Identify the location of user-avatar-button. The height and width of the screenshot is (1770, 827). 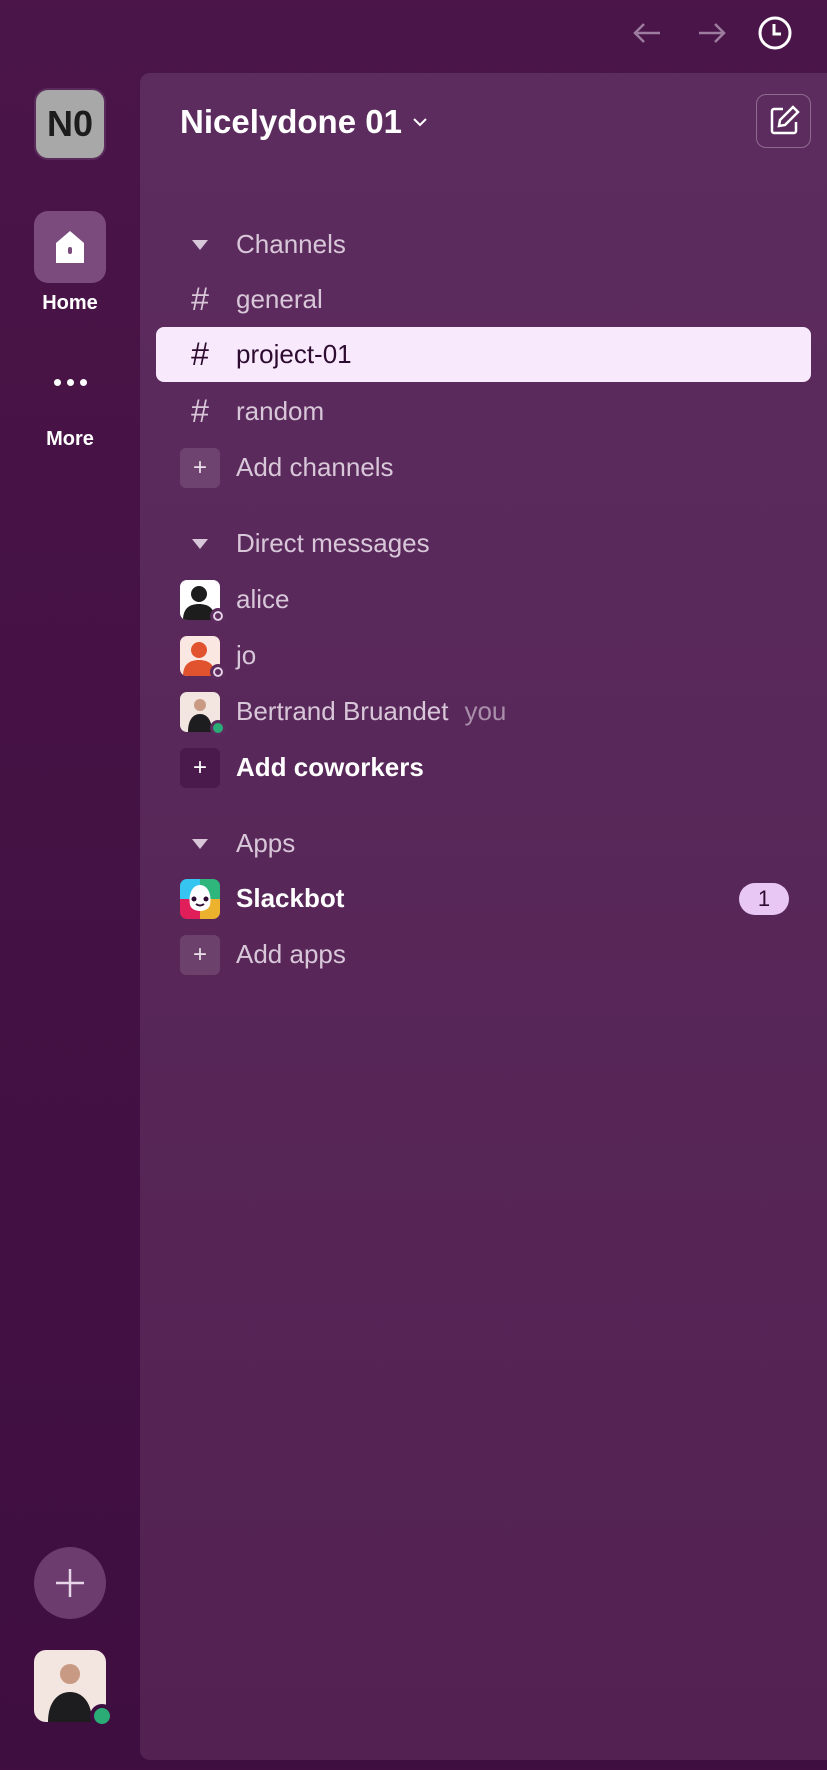
(74, 1689).